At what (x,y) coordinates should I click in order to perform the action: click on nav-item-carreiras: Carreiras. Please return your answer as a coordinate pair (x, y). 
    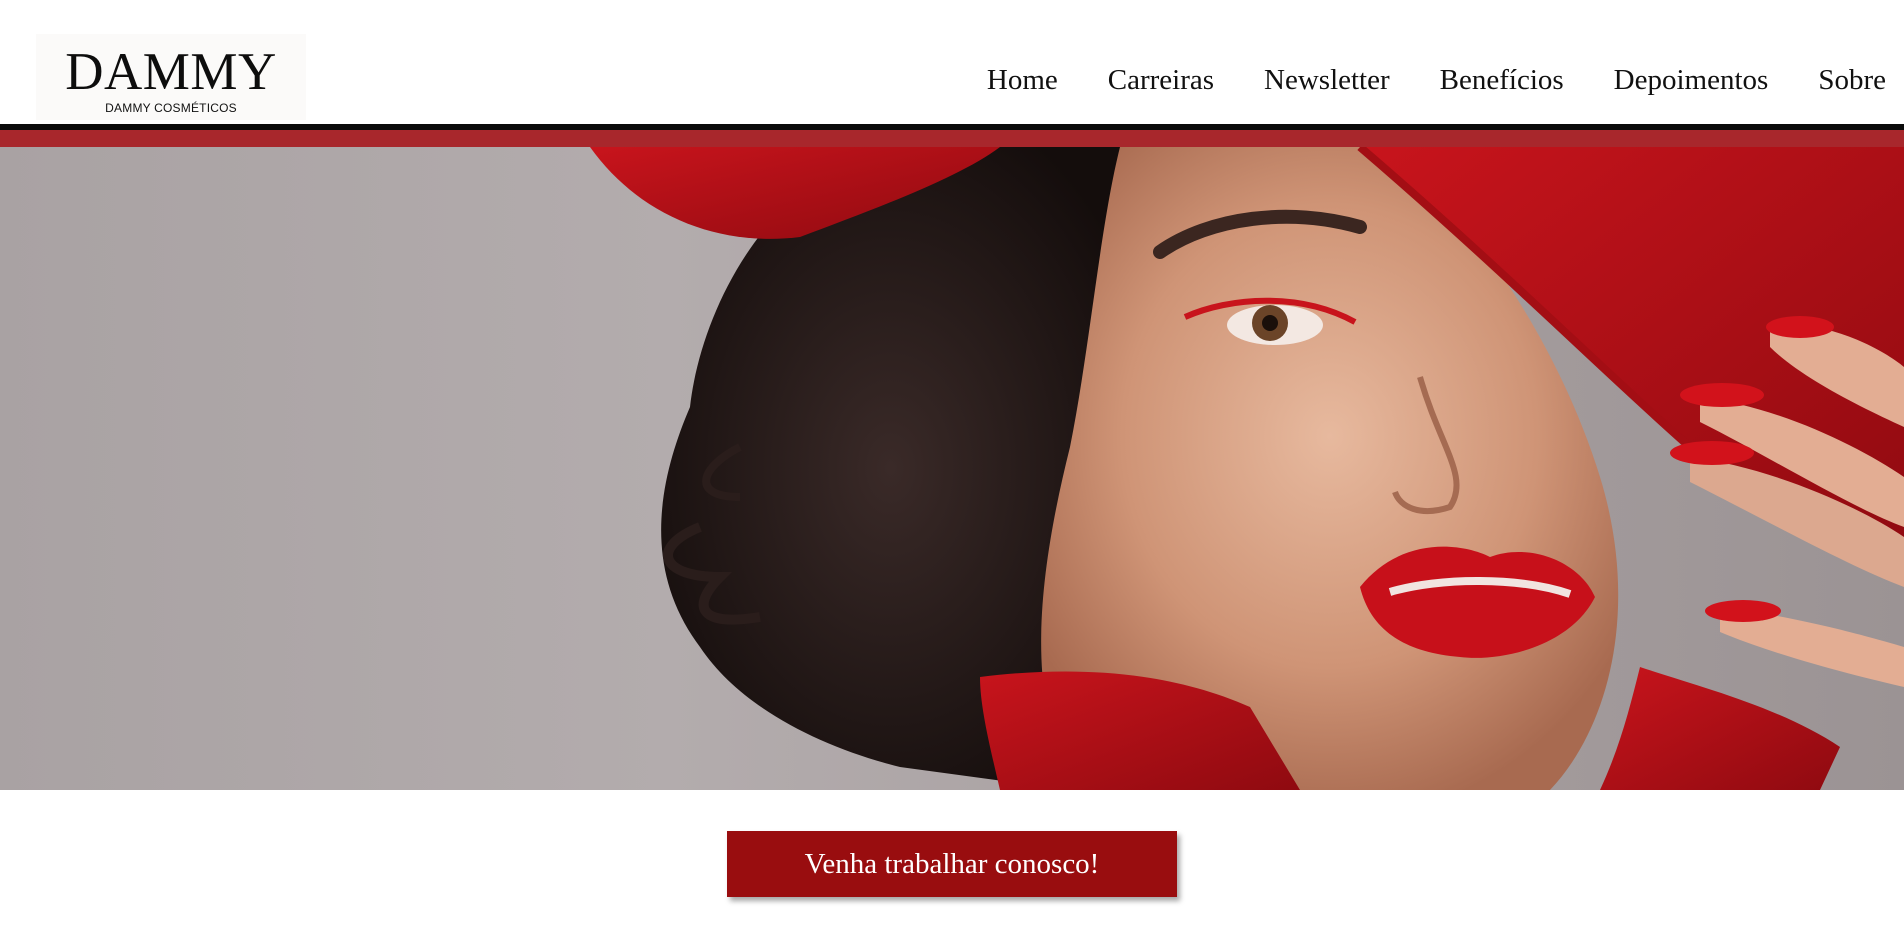
    Looking at the image, I should click on (1161, 80).